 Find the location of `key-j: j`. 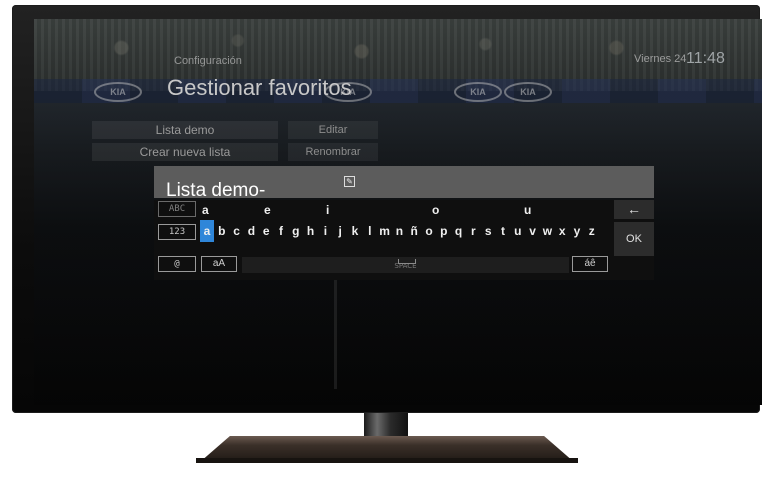

key-j: j is located at coordinates (340, 231).